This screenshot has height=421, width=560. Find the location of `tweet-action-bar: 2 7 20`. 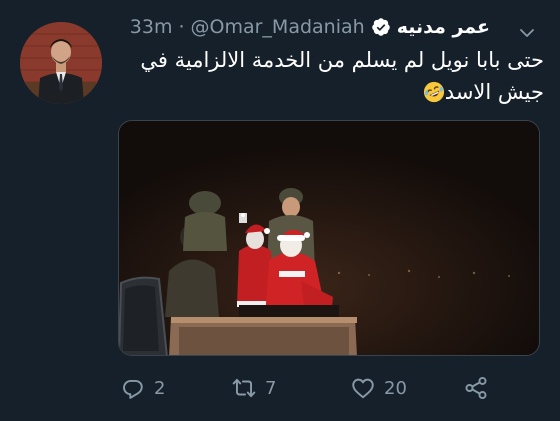

tweet-action-bar: 2 7 20 is located at coordinates (308, 388).